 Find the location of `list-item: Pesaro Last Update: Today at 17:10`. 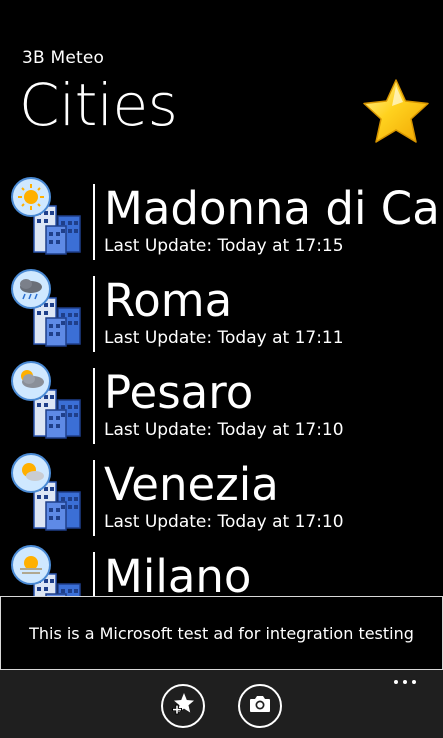

list-item: Pesaro Last Update: Today at 17:10 is located at coordinates (221, 402).